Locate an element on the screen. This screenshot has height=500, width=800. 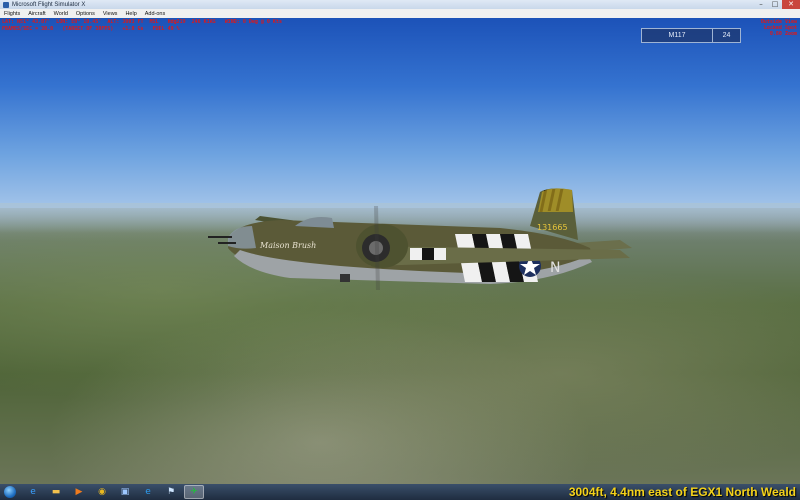
folder-icon: ▬ is located at coordinates (56, 492).